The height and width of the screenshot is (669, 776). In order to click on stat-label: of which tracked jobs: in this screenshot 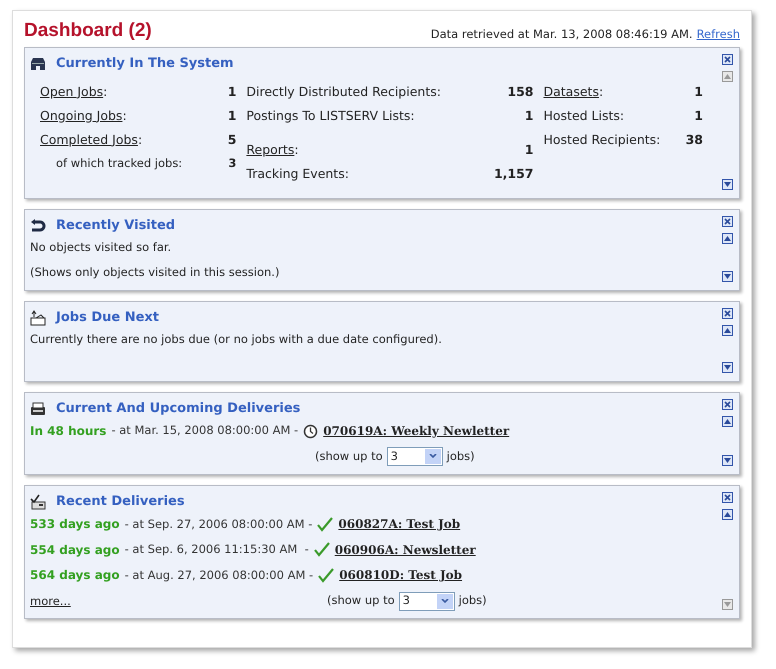, I will do `click(119, 163)`.